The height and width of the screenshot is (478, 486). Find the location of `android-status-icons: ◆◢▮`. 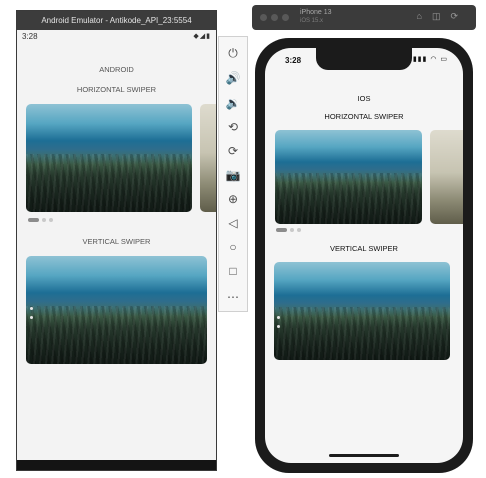

android-status-icons: ◆◢▮ is located at coordinates (202, 36).